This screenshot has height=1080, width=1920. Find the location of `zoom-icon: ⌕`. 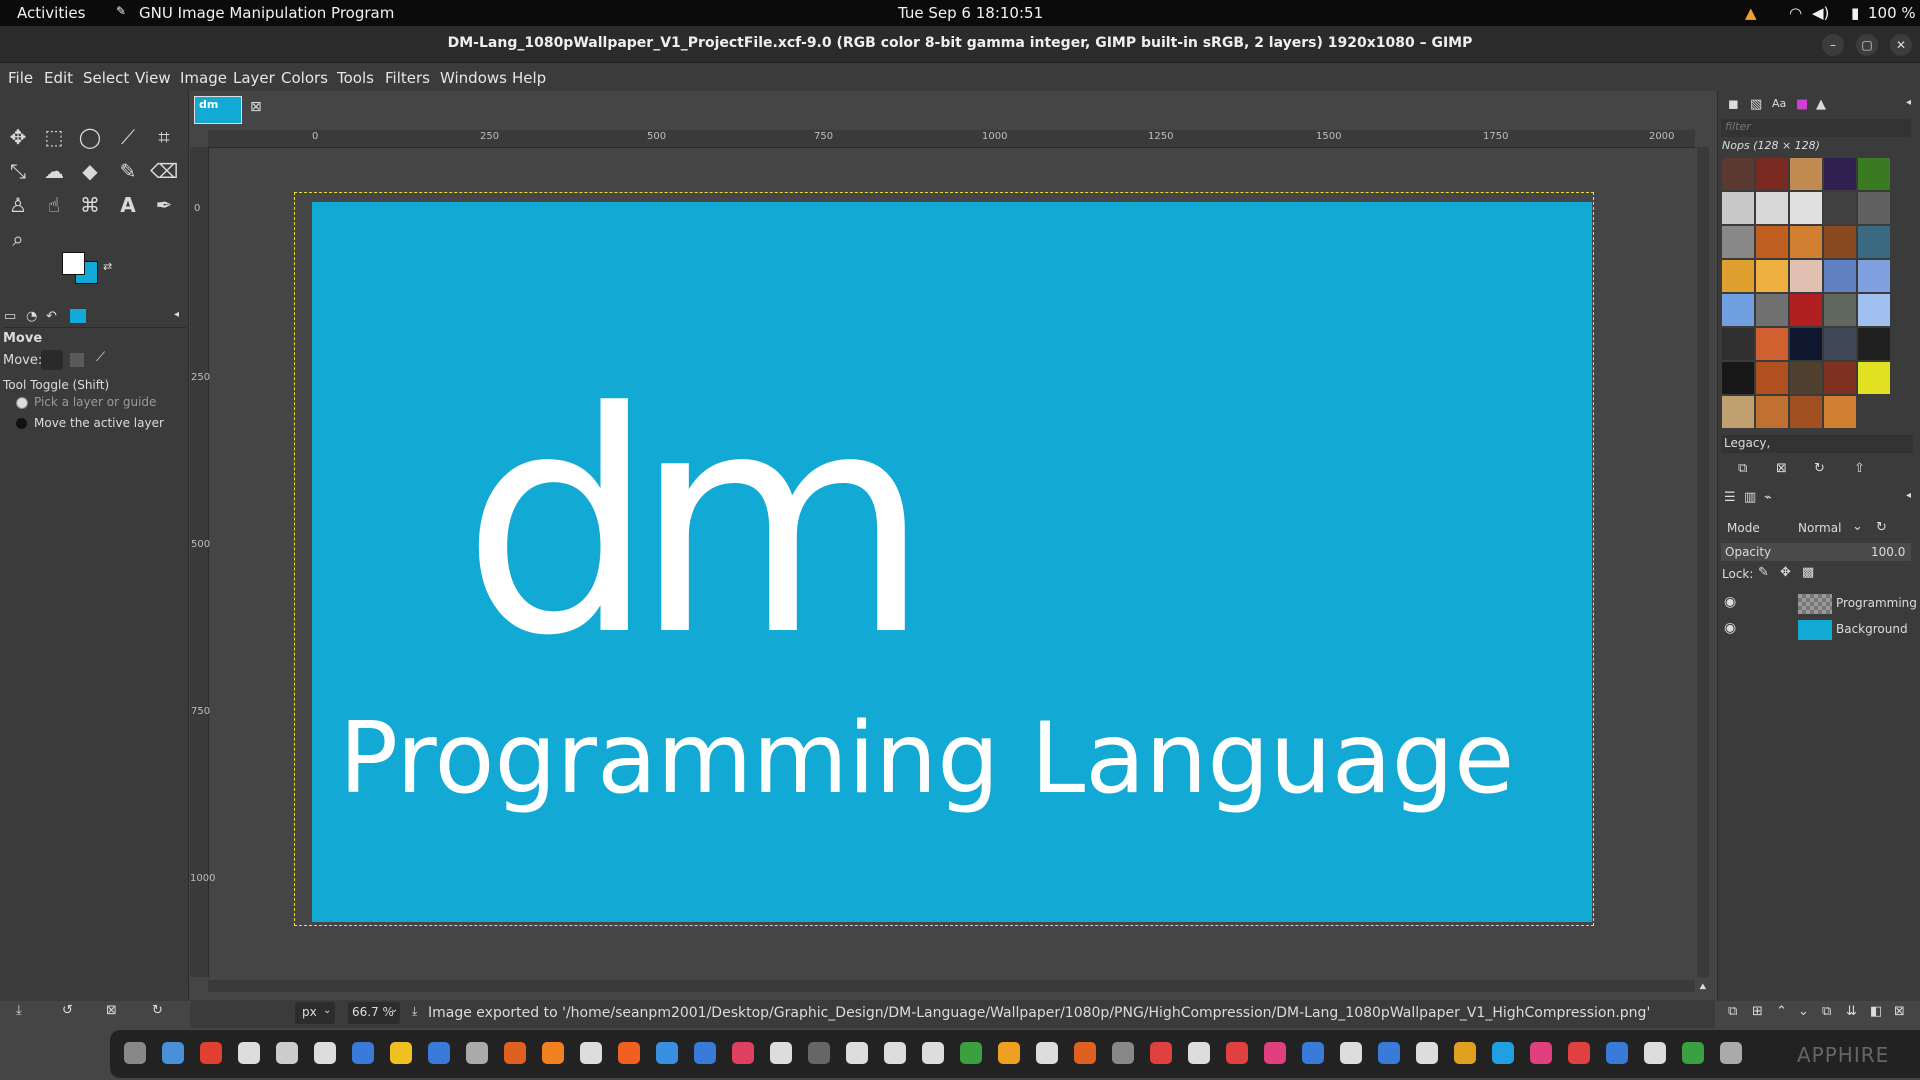

zoom-icon: ⌕ is located at coordinates (18, 239).